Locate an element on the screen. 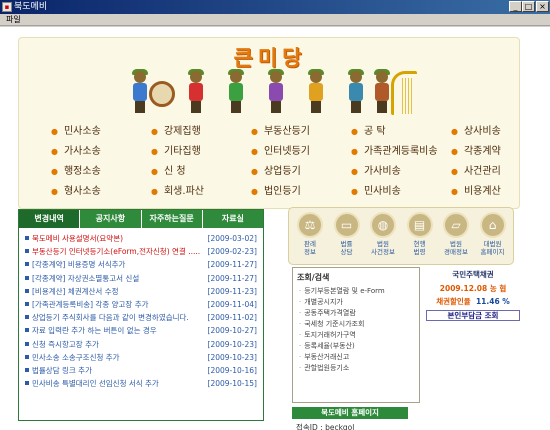  tab-changelog: 변경내역 is located at coordinates (50, 219).